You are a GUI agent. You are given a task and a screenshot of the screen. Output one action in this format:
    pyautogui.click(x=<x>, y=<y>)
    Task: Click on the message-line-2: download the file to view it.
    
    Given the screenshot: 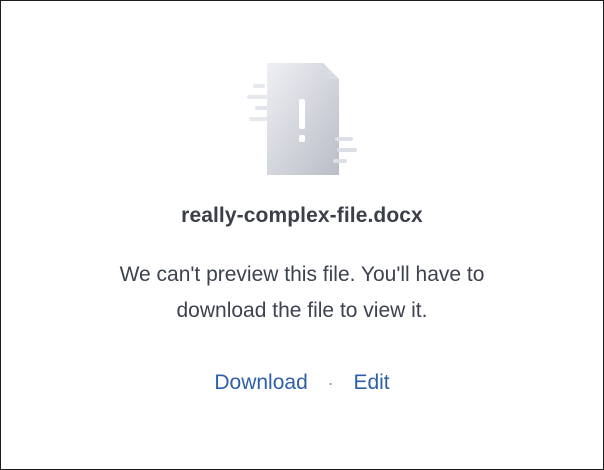 What is the action you would take?
    pyautogui.click(x=302, y=310)
    